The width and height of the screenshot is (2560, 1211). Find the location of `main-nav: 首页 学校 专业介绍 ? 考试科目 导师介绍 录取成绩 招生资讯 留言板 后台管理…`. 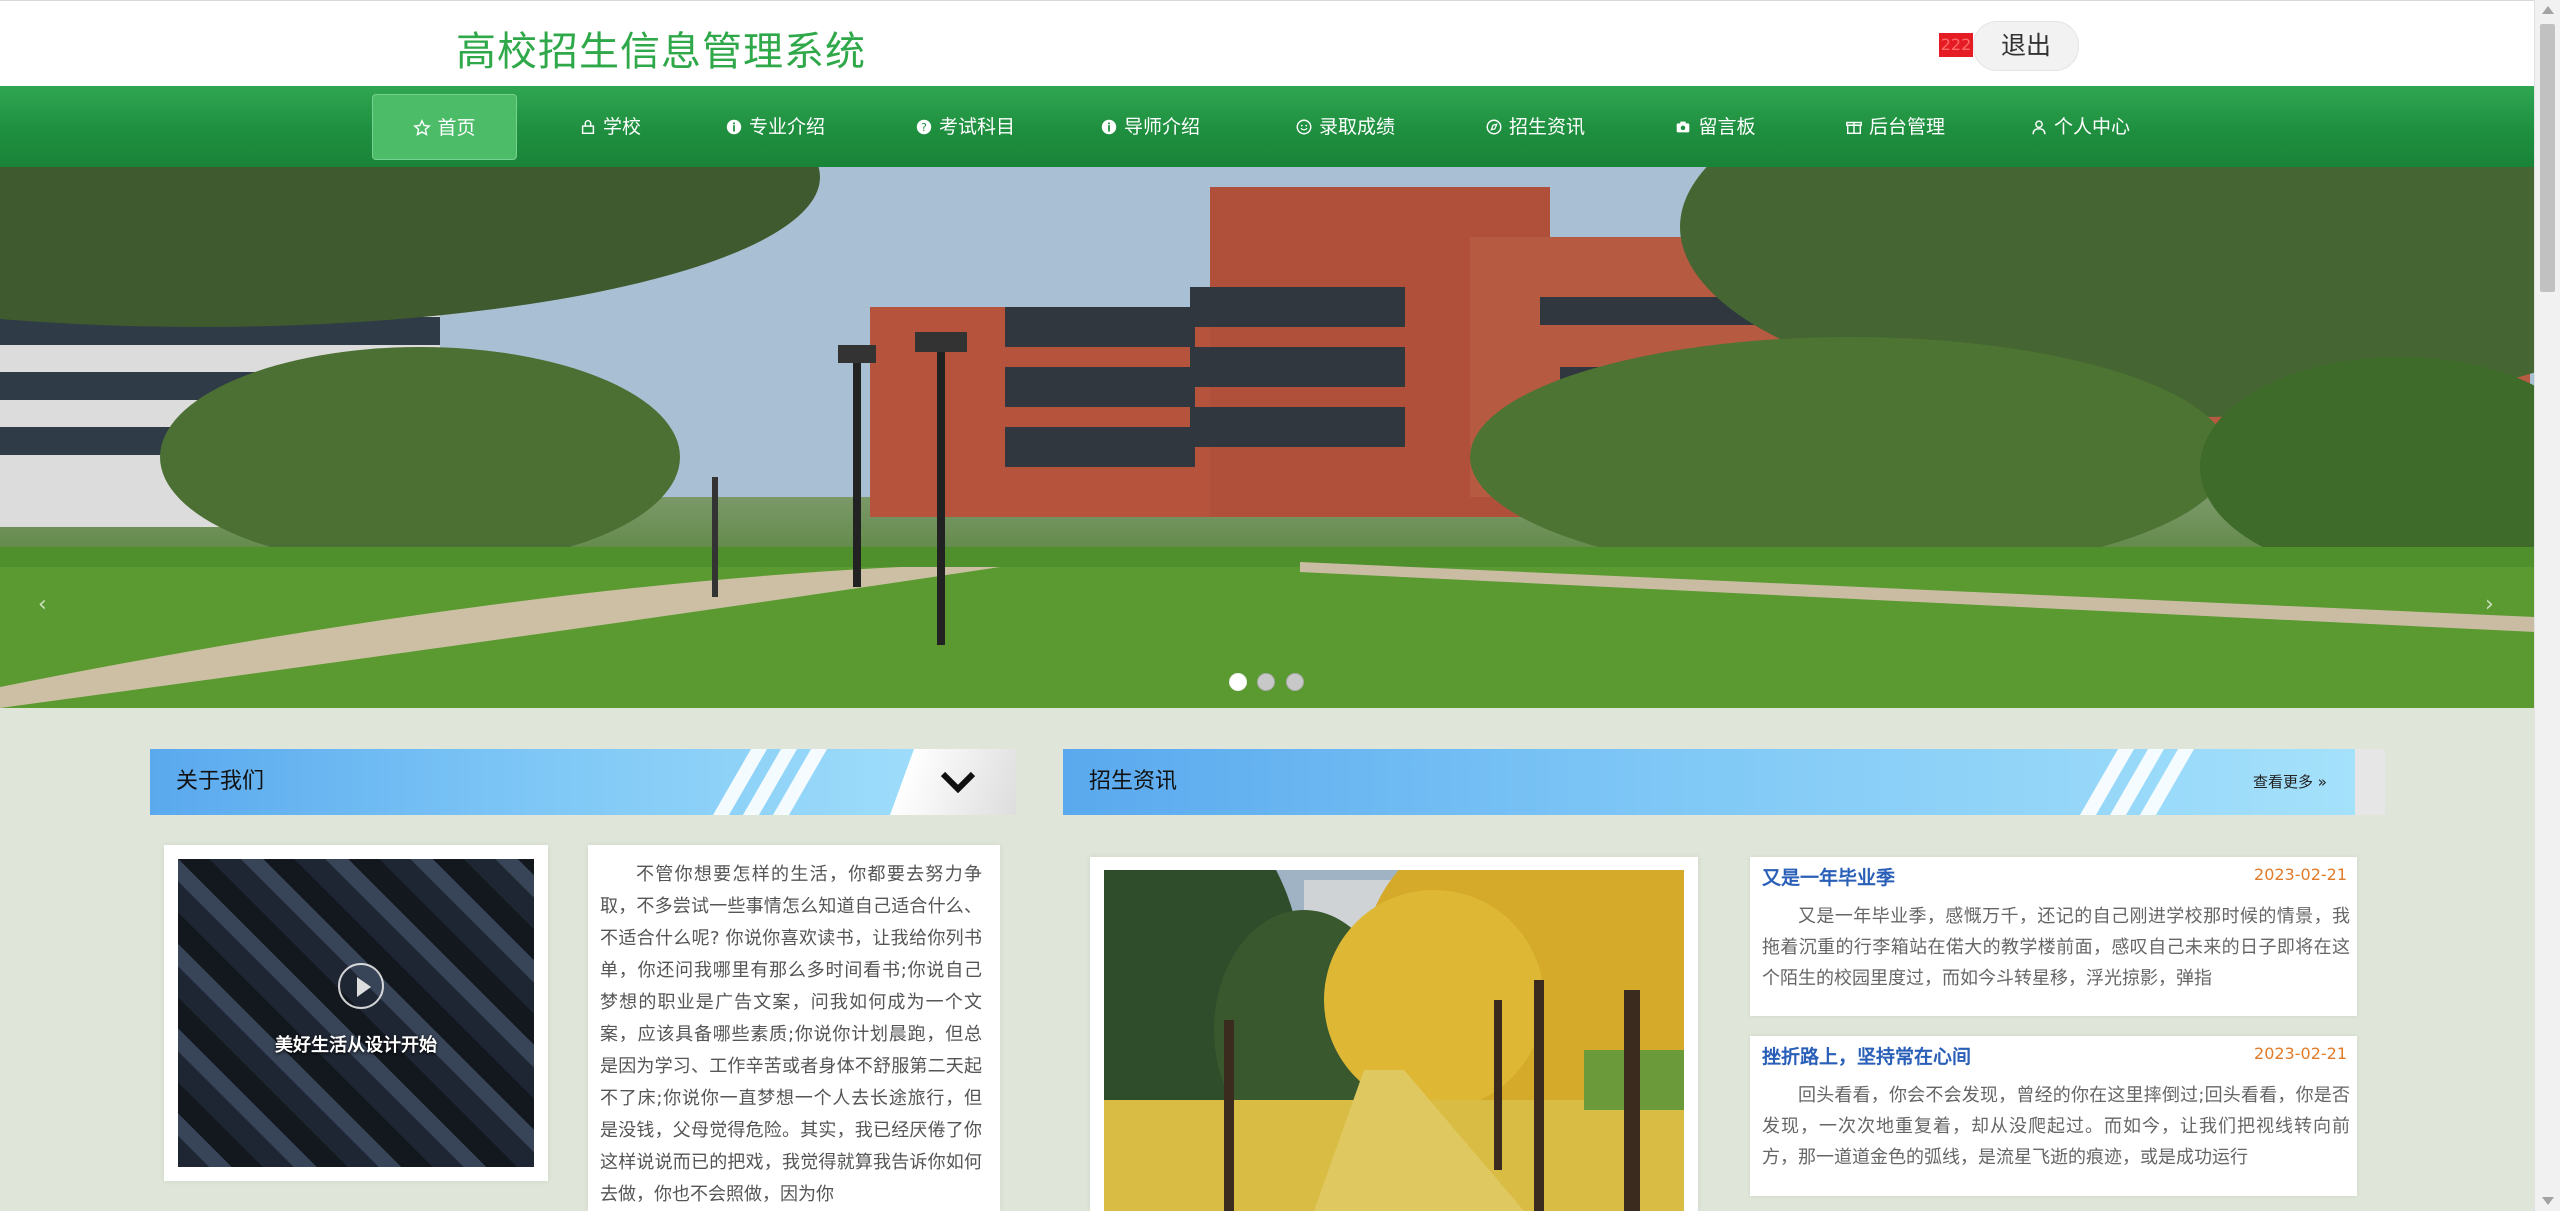

main-nav: 首页 学校 专业介绍 ? 考试科目 导师介绍 录取成绩 招生资讯 留言板 后台管理… is located at coordinates (1267, 126).